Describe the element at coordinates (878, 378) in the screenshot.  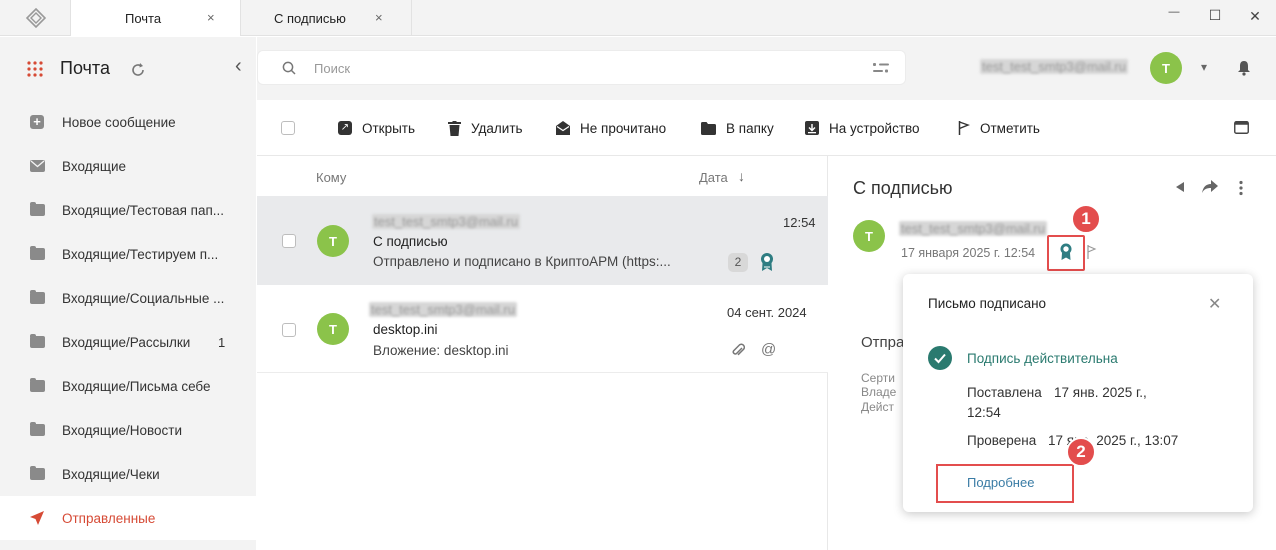
I see `cert-detail-line: Серти` at that location.